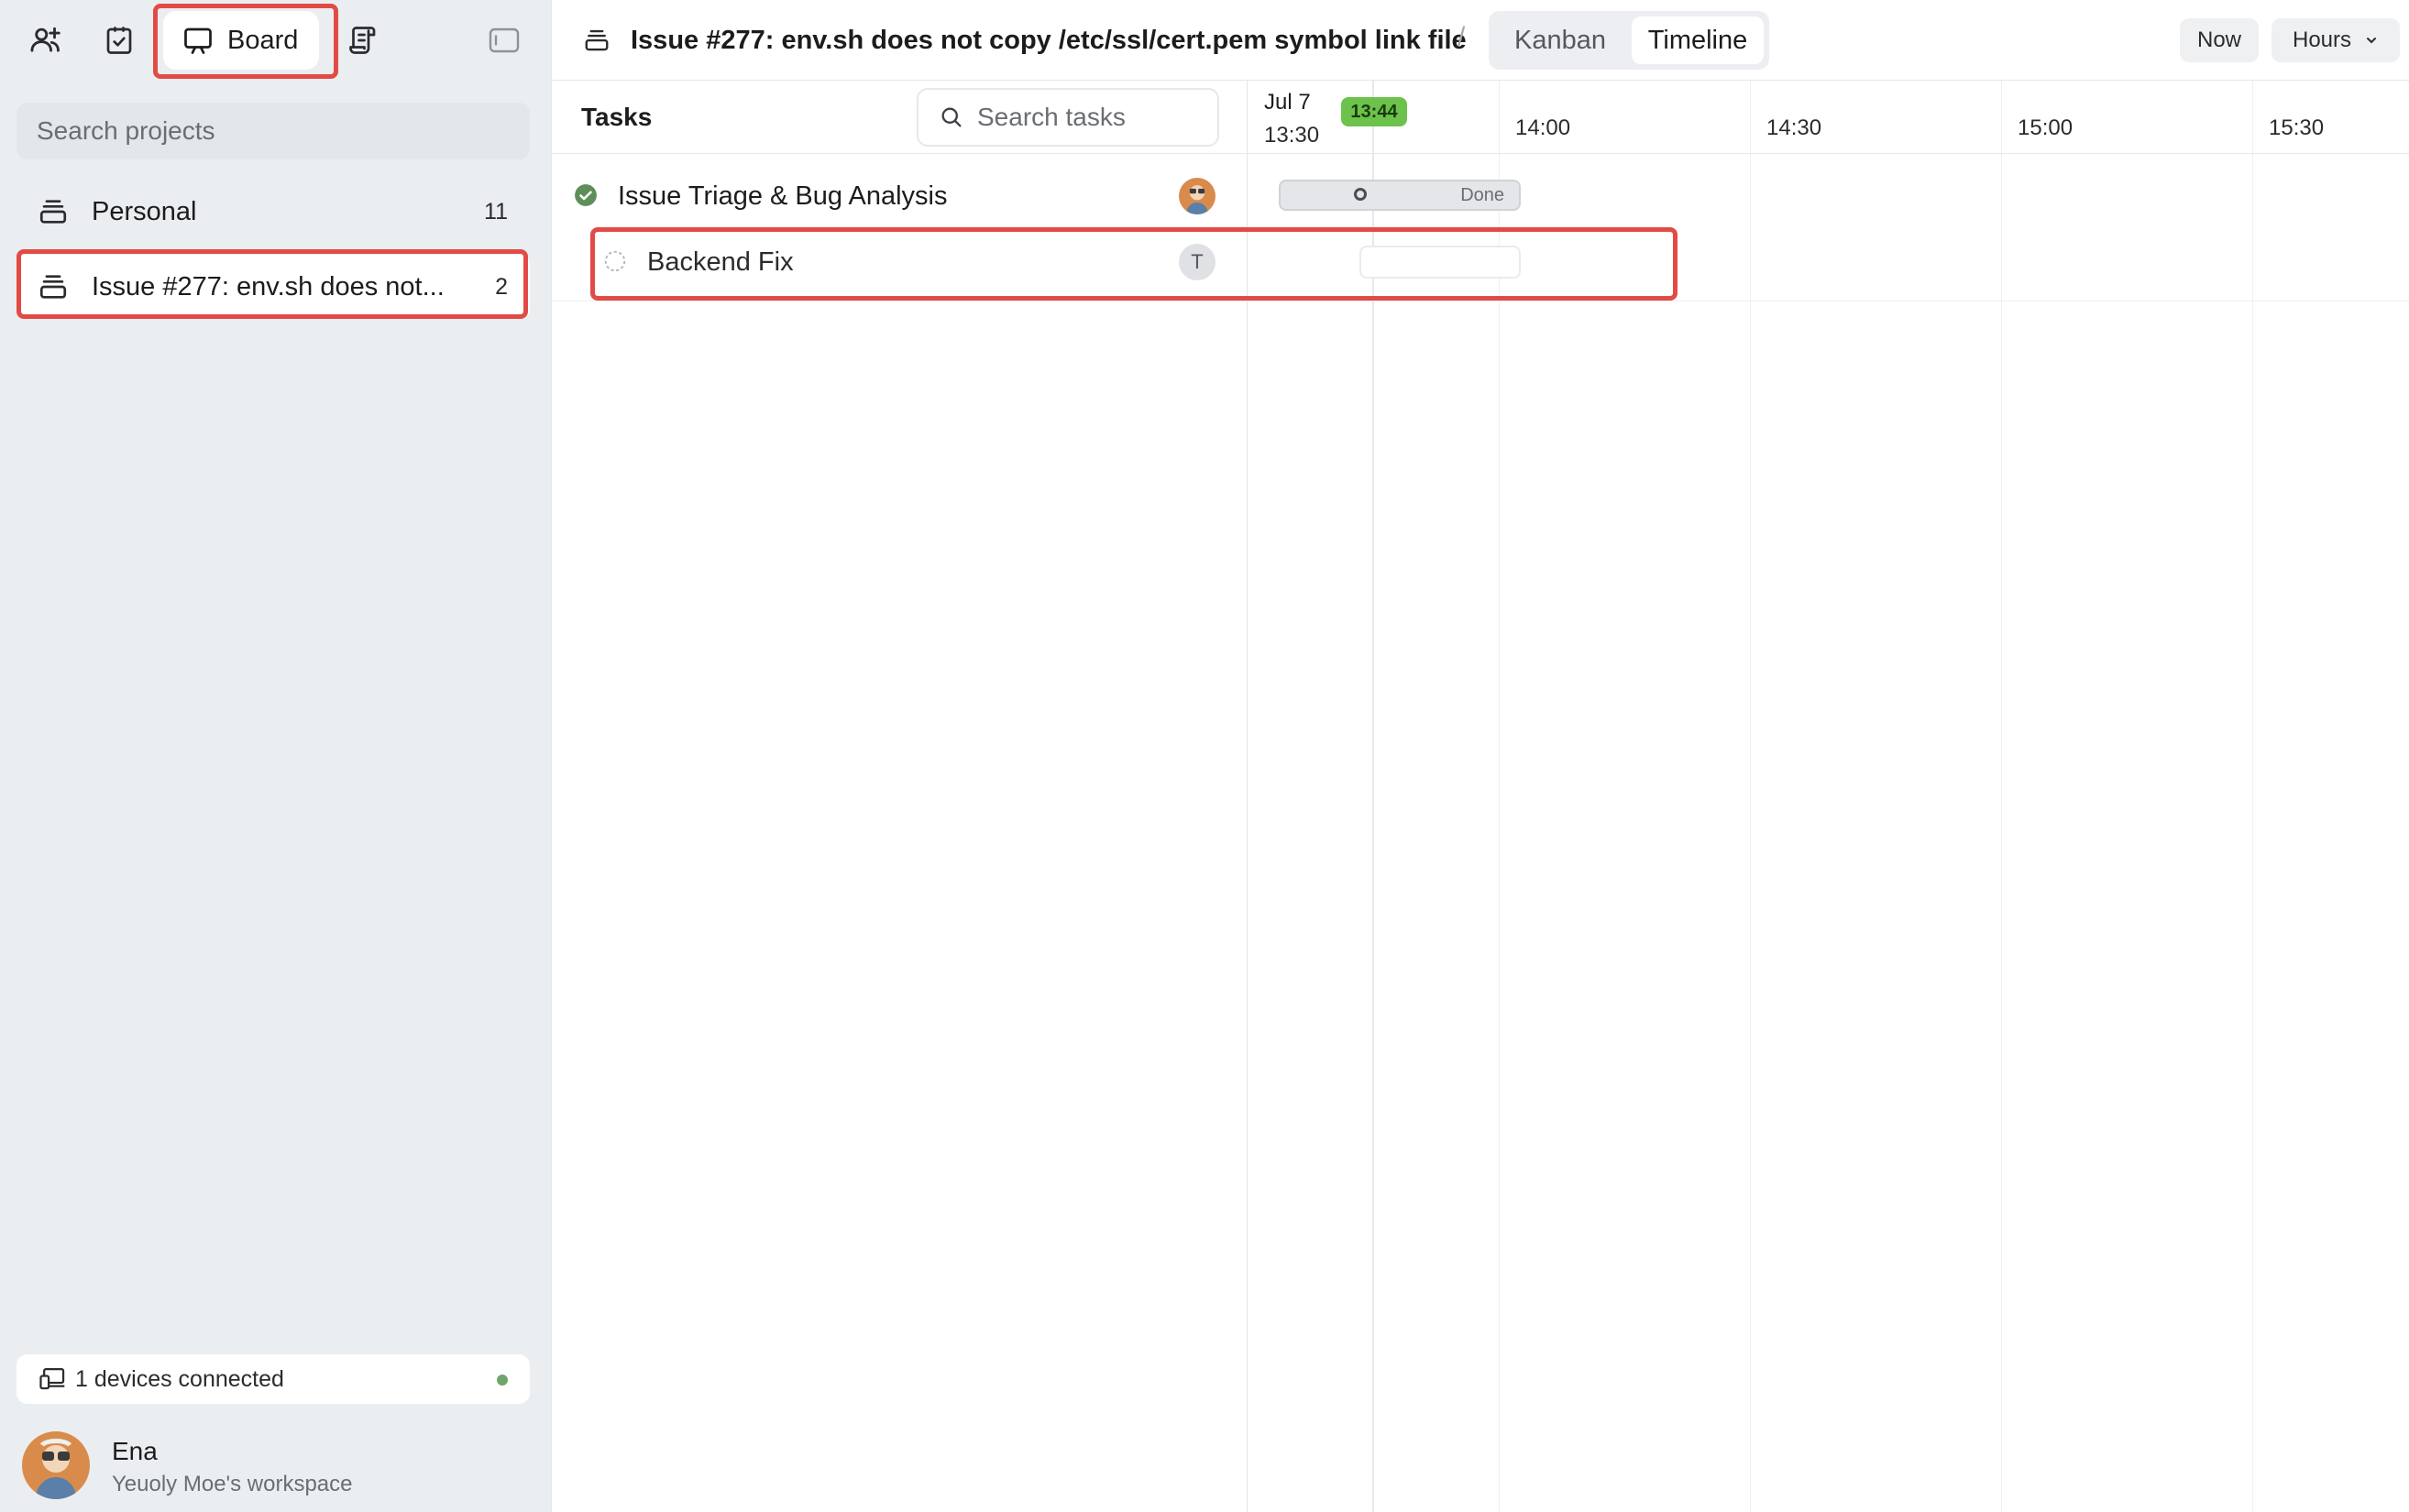 This screenshot has height=1512, width=2409. Describe the element at coordinates (2297, 127) in the screenshot. I see `tick-label: 15:30` at that location.